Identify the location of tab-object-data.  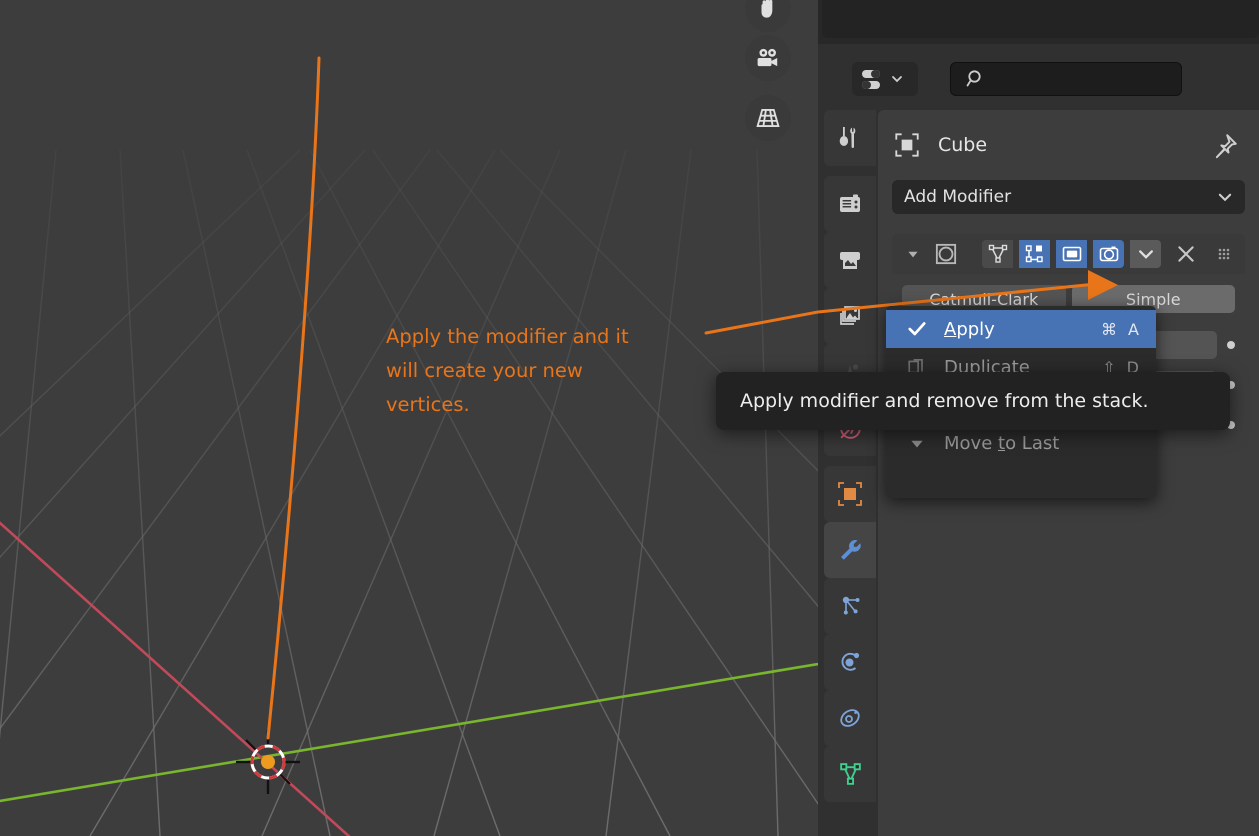
(850, 774).